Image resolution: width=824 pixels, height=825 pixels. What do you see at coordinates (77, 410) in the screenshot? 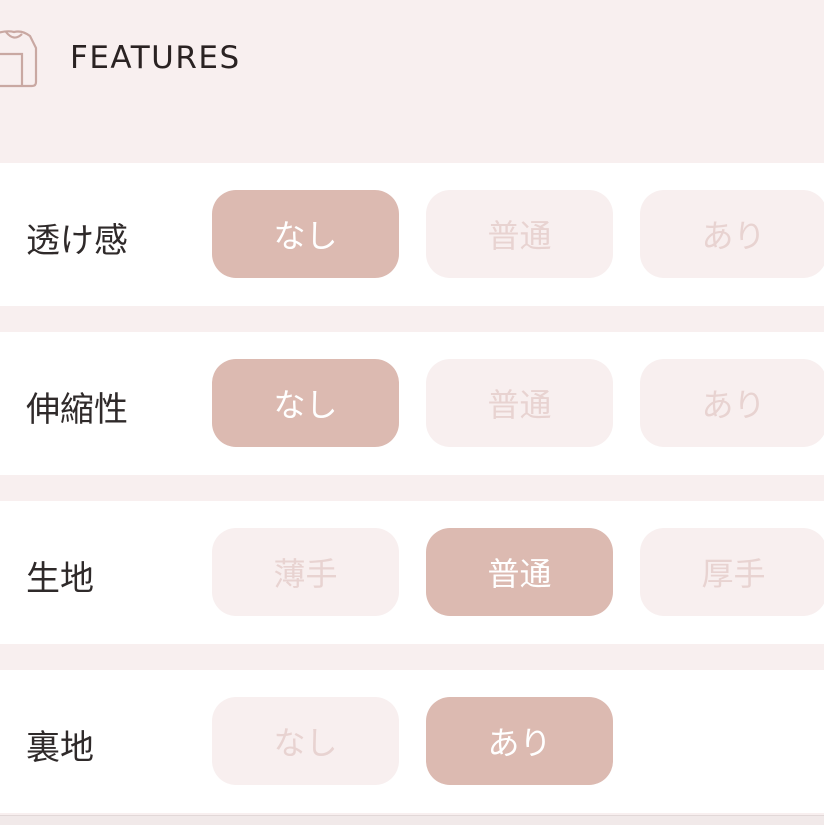
I see `feature-label: 伸縮性` at bounding box center [77, 410].